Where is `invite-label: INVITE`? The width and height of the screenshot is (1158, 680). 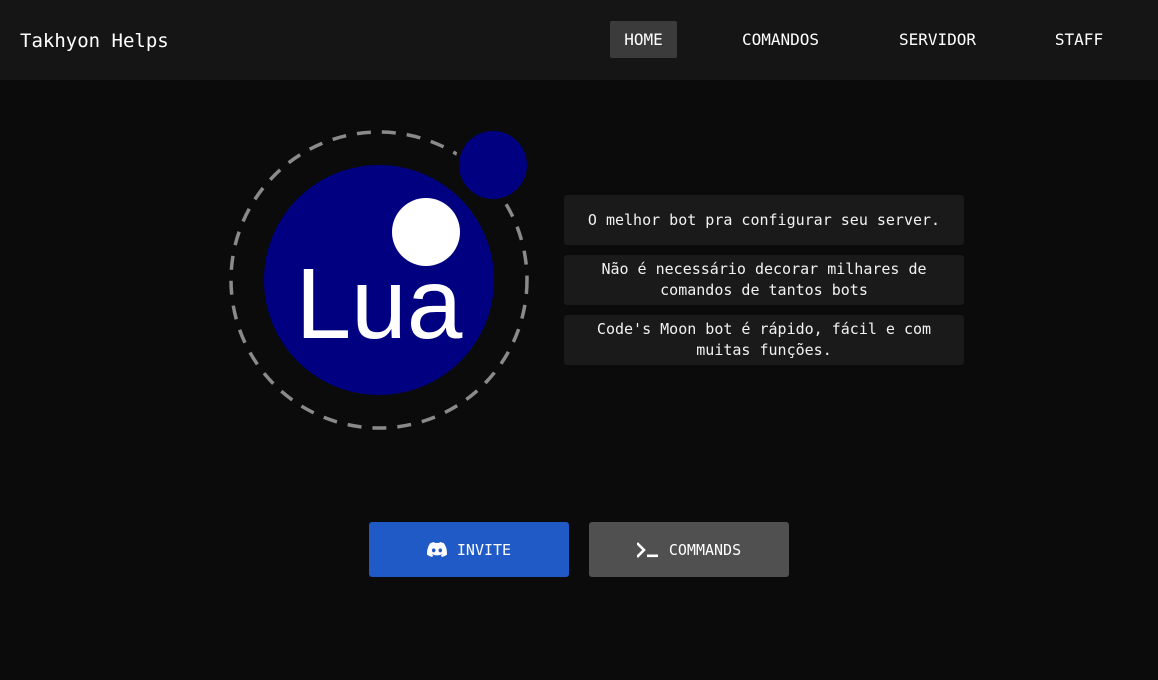
invite-label: INVITE is located at coordinates (484, 549).